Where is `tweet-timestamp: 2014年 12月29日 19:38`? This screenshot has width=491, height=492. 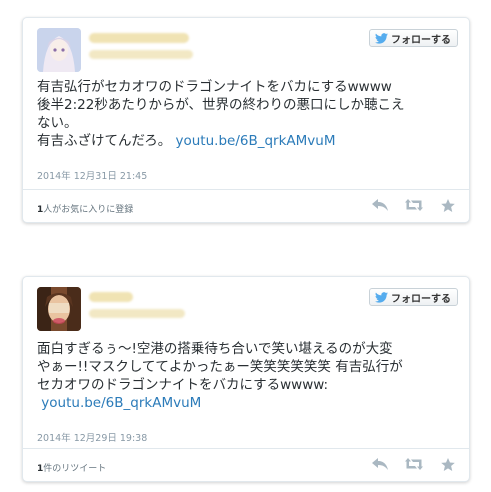 tweet-timestamp: 2014年 12月29日 19:38 is located at coordinates (92, 437).